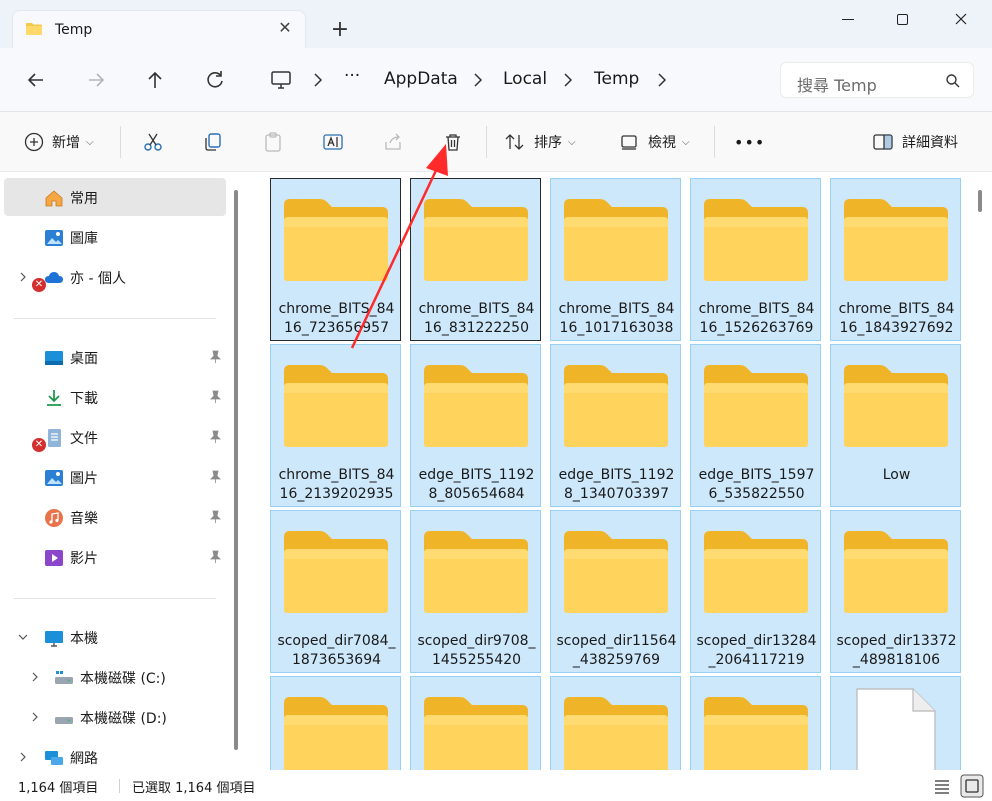  Describe the element at coordinates (476, 650) in the screenshot. I see `file-name: scoped_dir9708_1455255420` at that location.